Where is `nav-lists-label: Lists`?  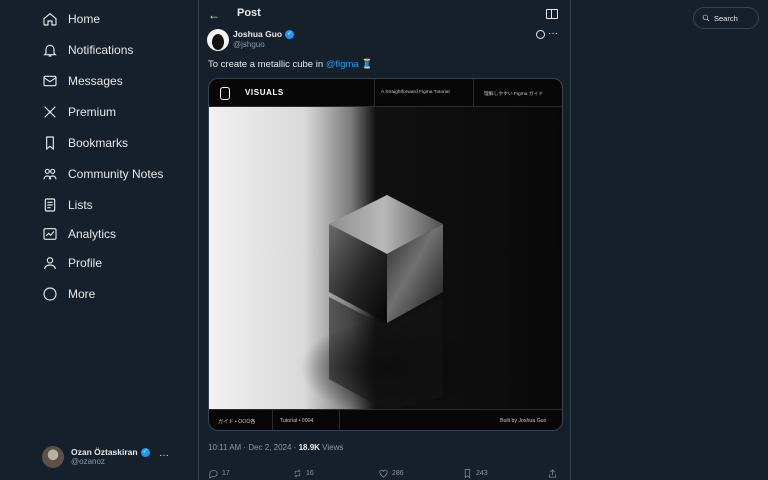 nav-lists-label: Lists is located at coordinates (80, 205).